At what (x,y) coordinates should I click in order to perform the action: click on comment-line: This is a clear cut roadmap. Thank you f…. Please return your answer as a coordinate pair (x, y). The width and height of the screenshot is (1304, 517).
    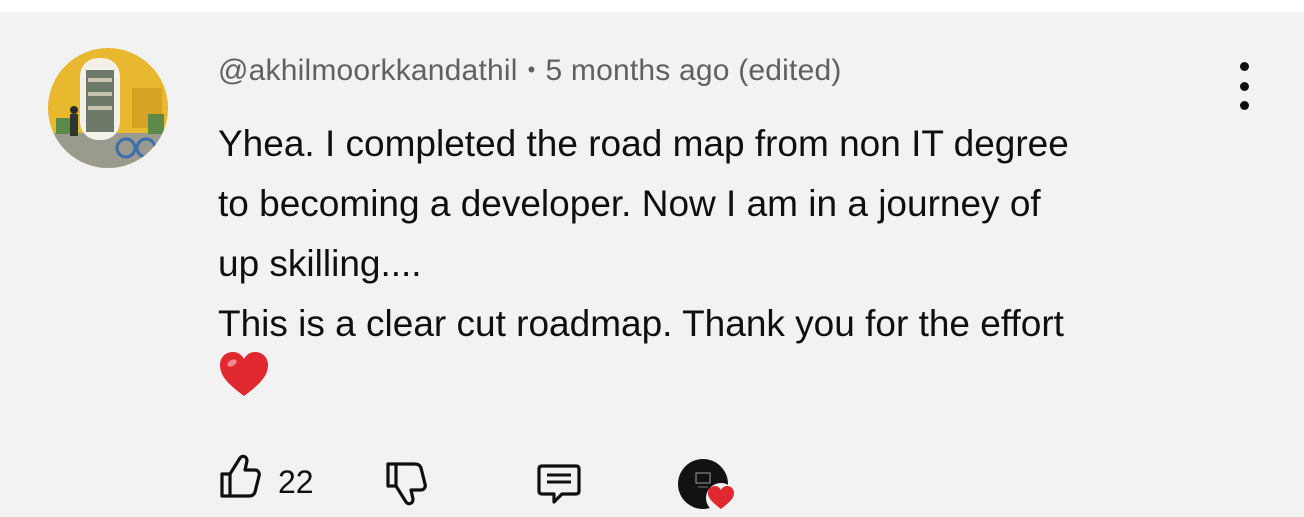
    Looking at the image, I should click on (641, 323).